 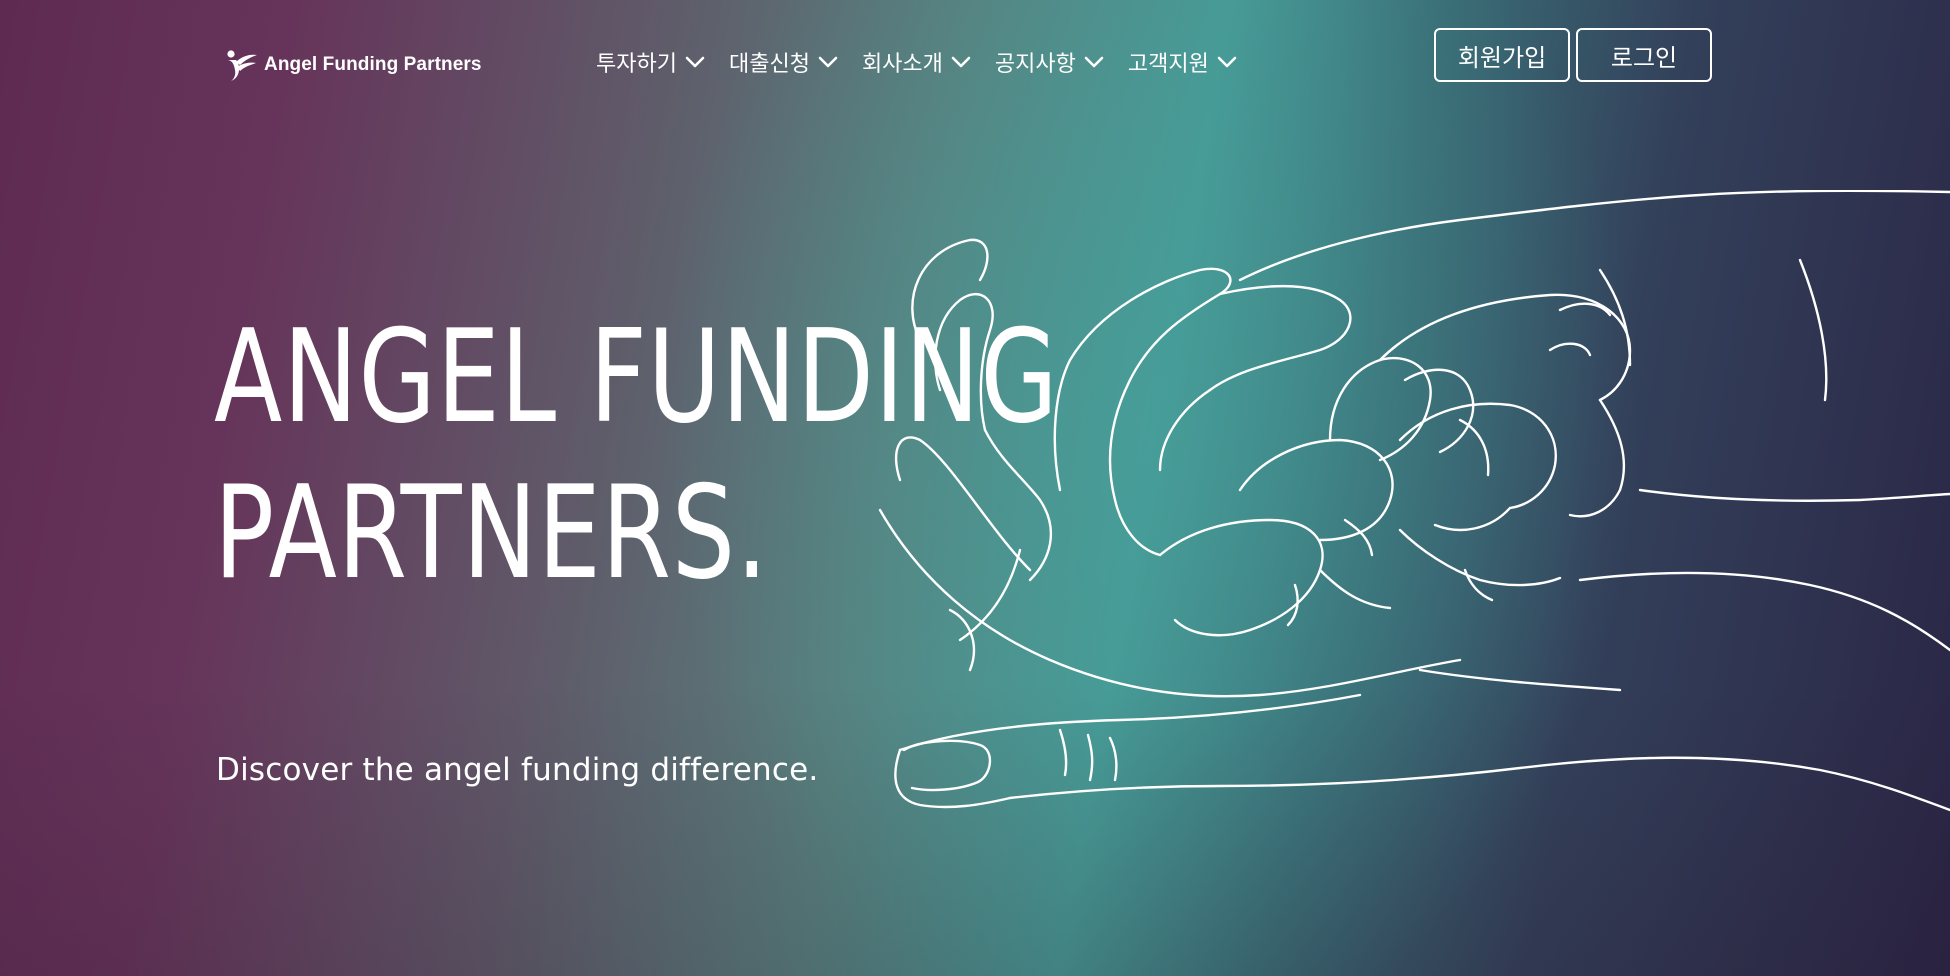 I want to click on hero-headline-line2: PARTNERS., so click(x=491, y=533).